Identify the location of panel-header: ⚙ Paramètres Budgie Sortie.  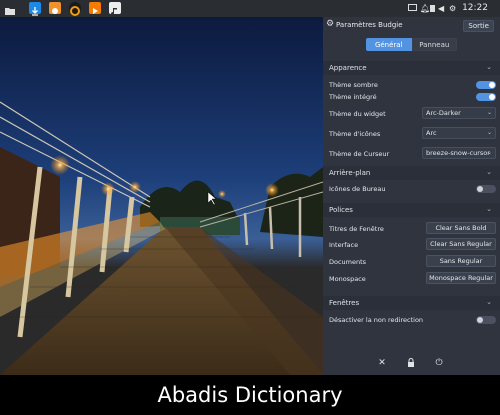
(411, 26).